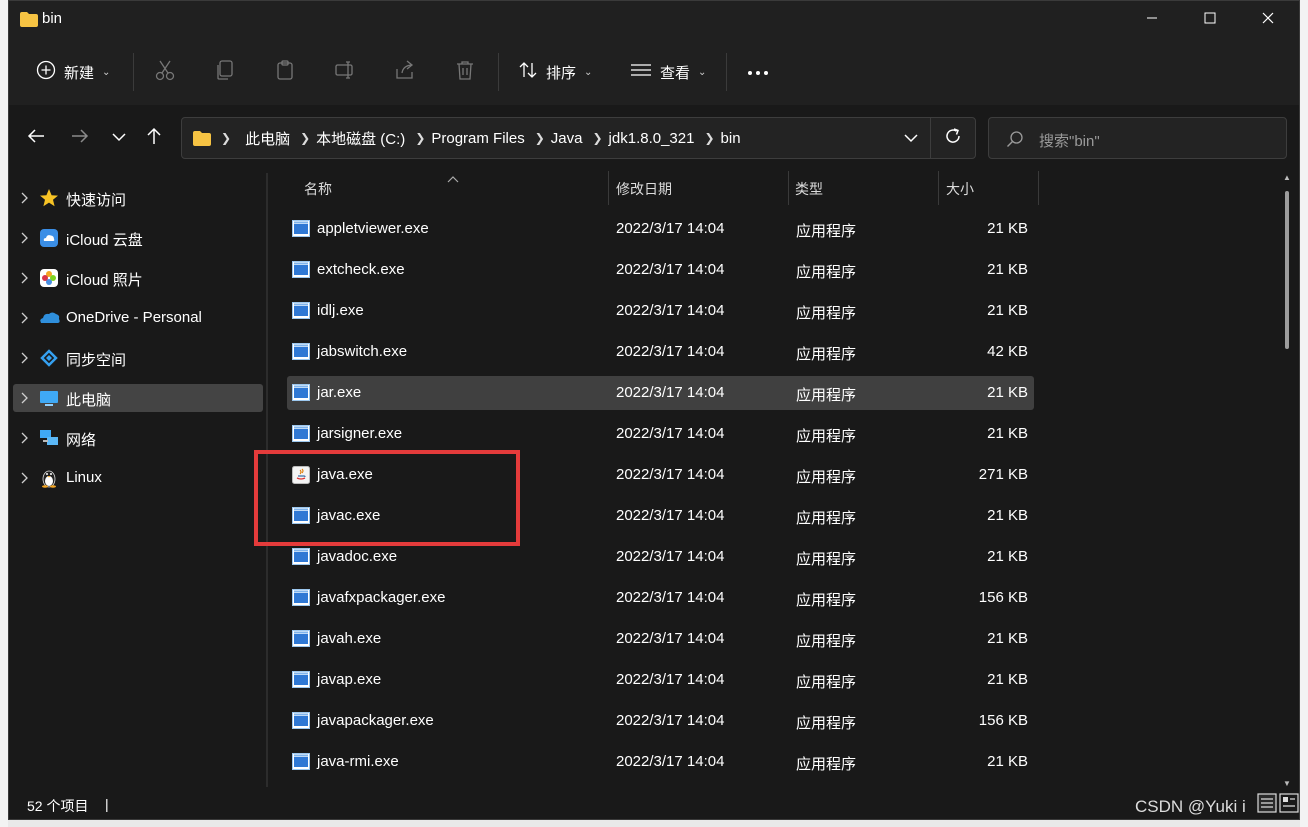 The image size is (1308, 827). I want to click on sidebar-label: Linux, so click(84, 477).